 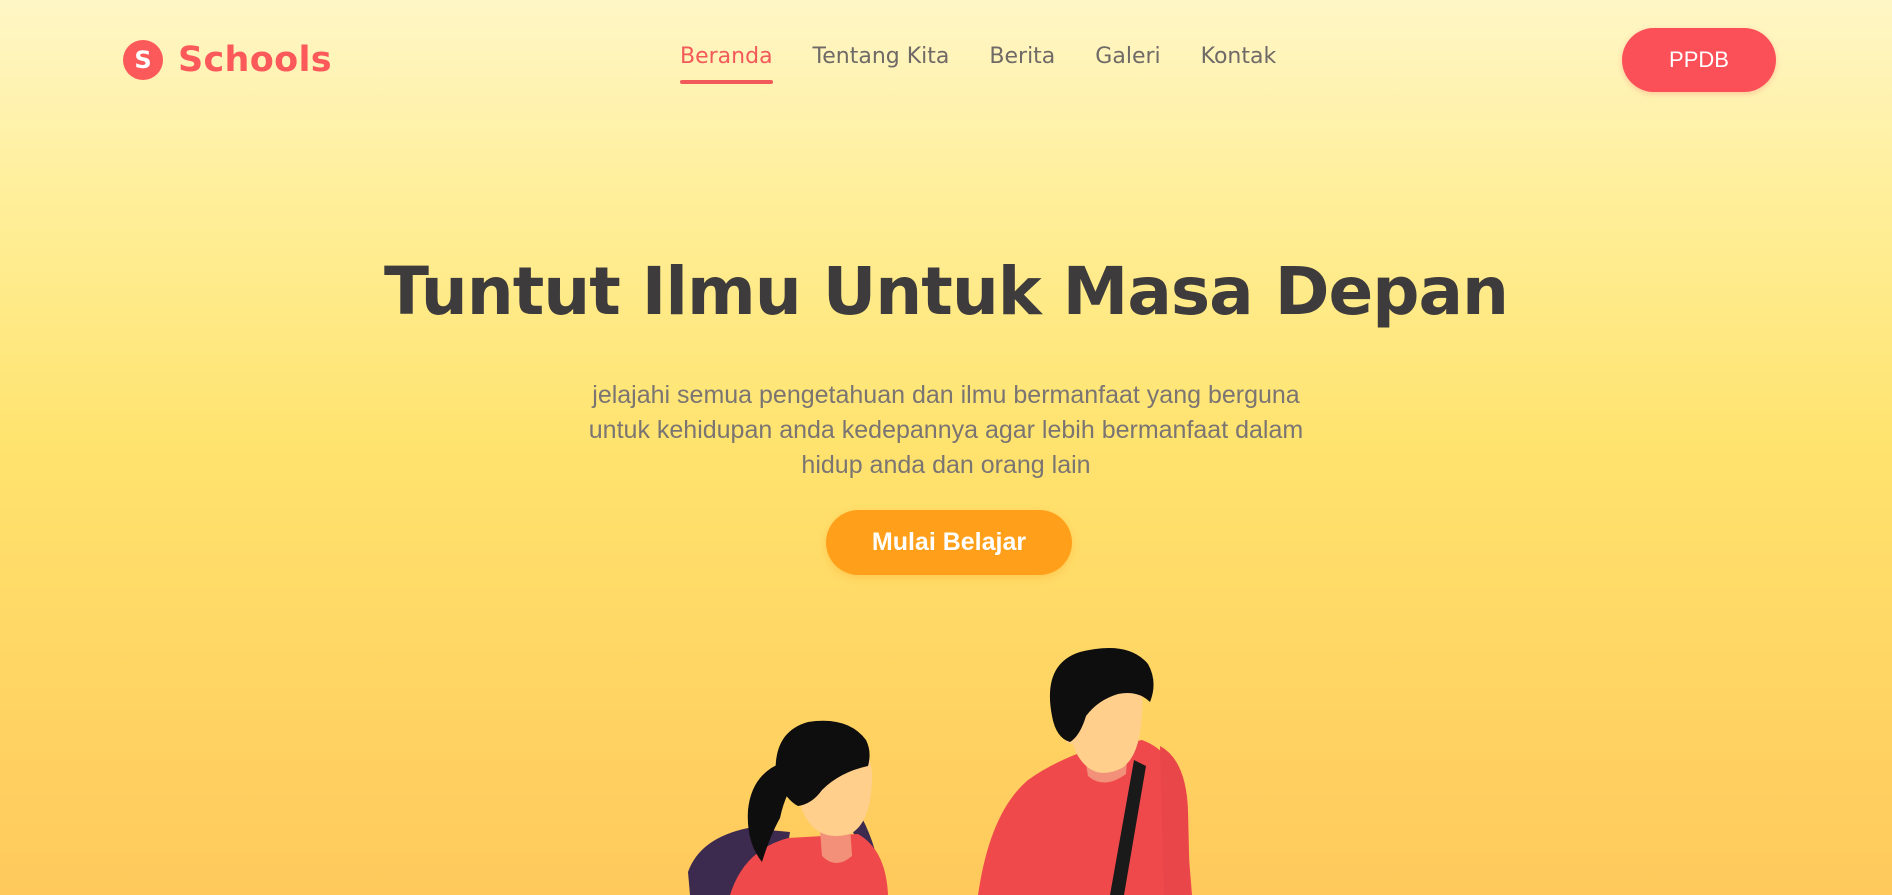 I want to click on girl-figure, so click(x=788, y=807).